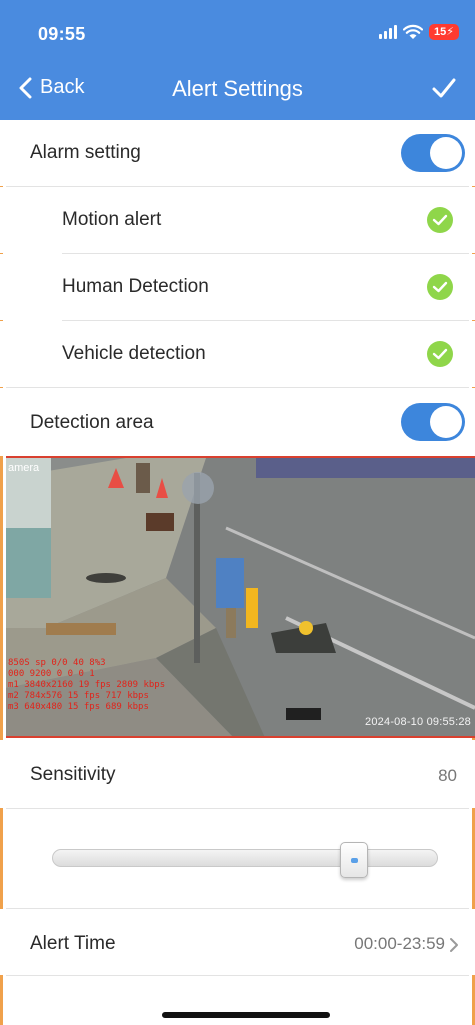 Image resolution: width=475 pixels, height=1025 pixels. I want to click on sensitivity-label: Sensitivity, so click(73, 774).